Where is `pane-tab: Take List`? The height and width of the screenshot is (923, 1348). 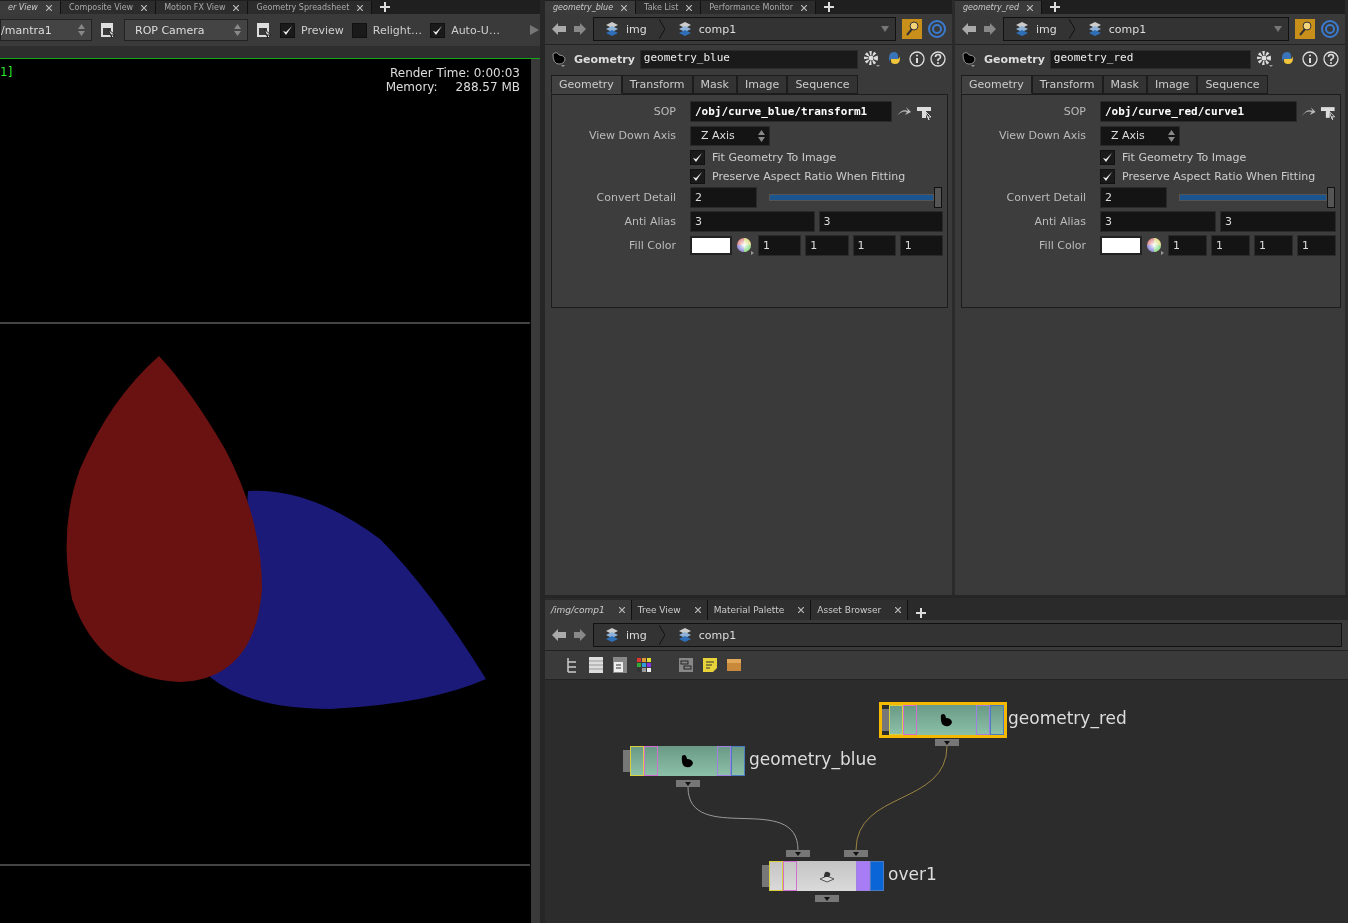
pane-tab: Take List is located at coordinates (669, 7).